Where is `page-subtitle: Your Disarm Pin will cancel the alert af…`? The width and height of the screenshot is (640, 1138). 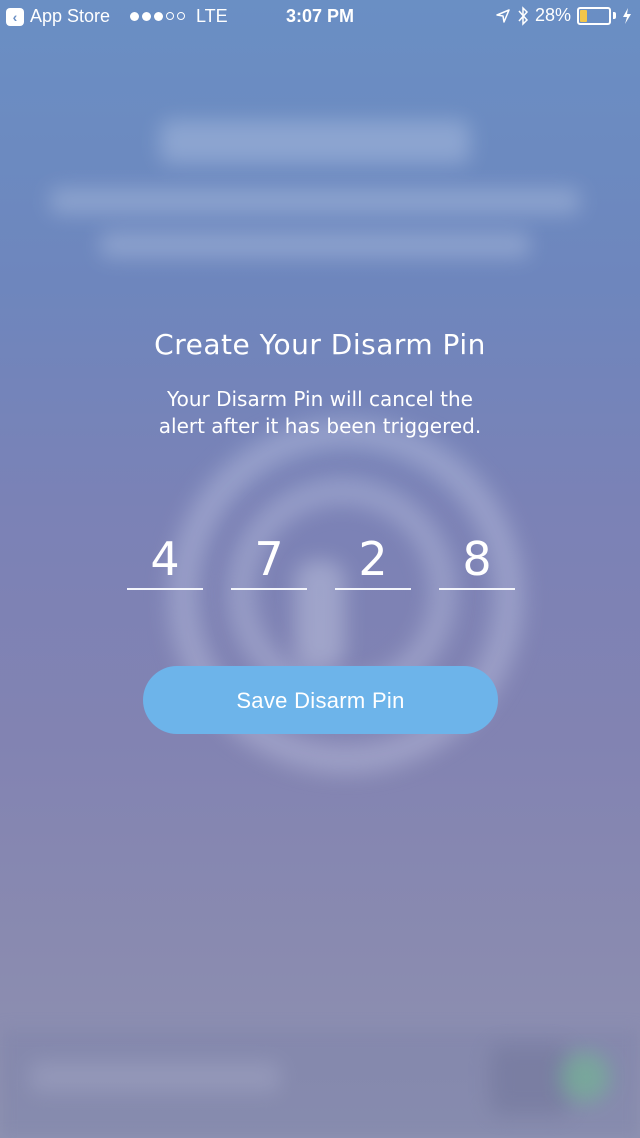
page-subtitle: Your Disarm Pin will cancel the alert af… is located at coordinates (320, 413).